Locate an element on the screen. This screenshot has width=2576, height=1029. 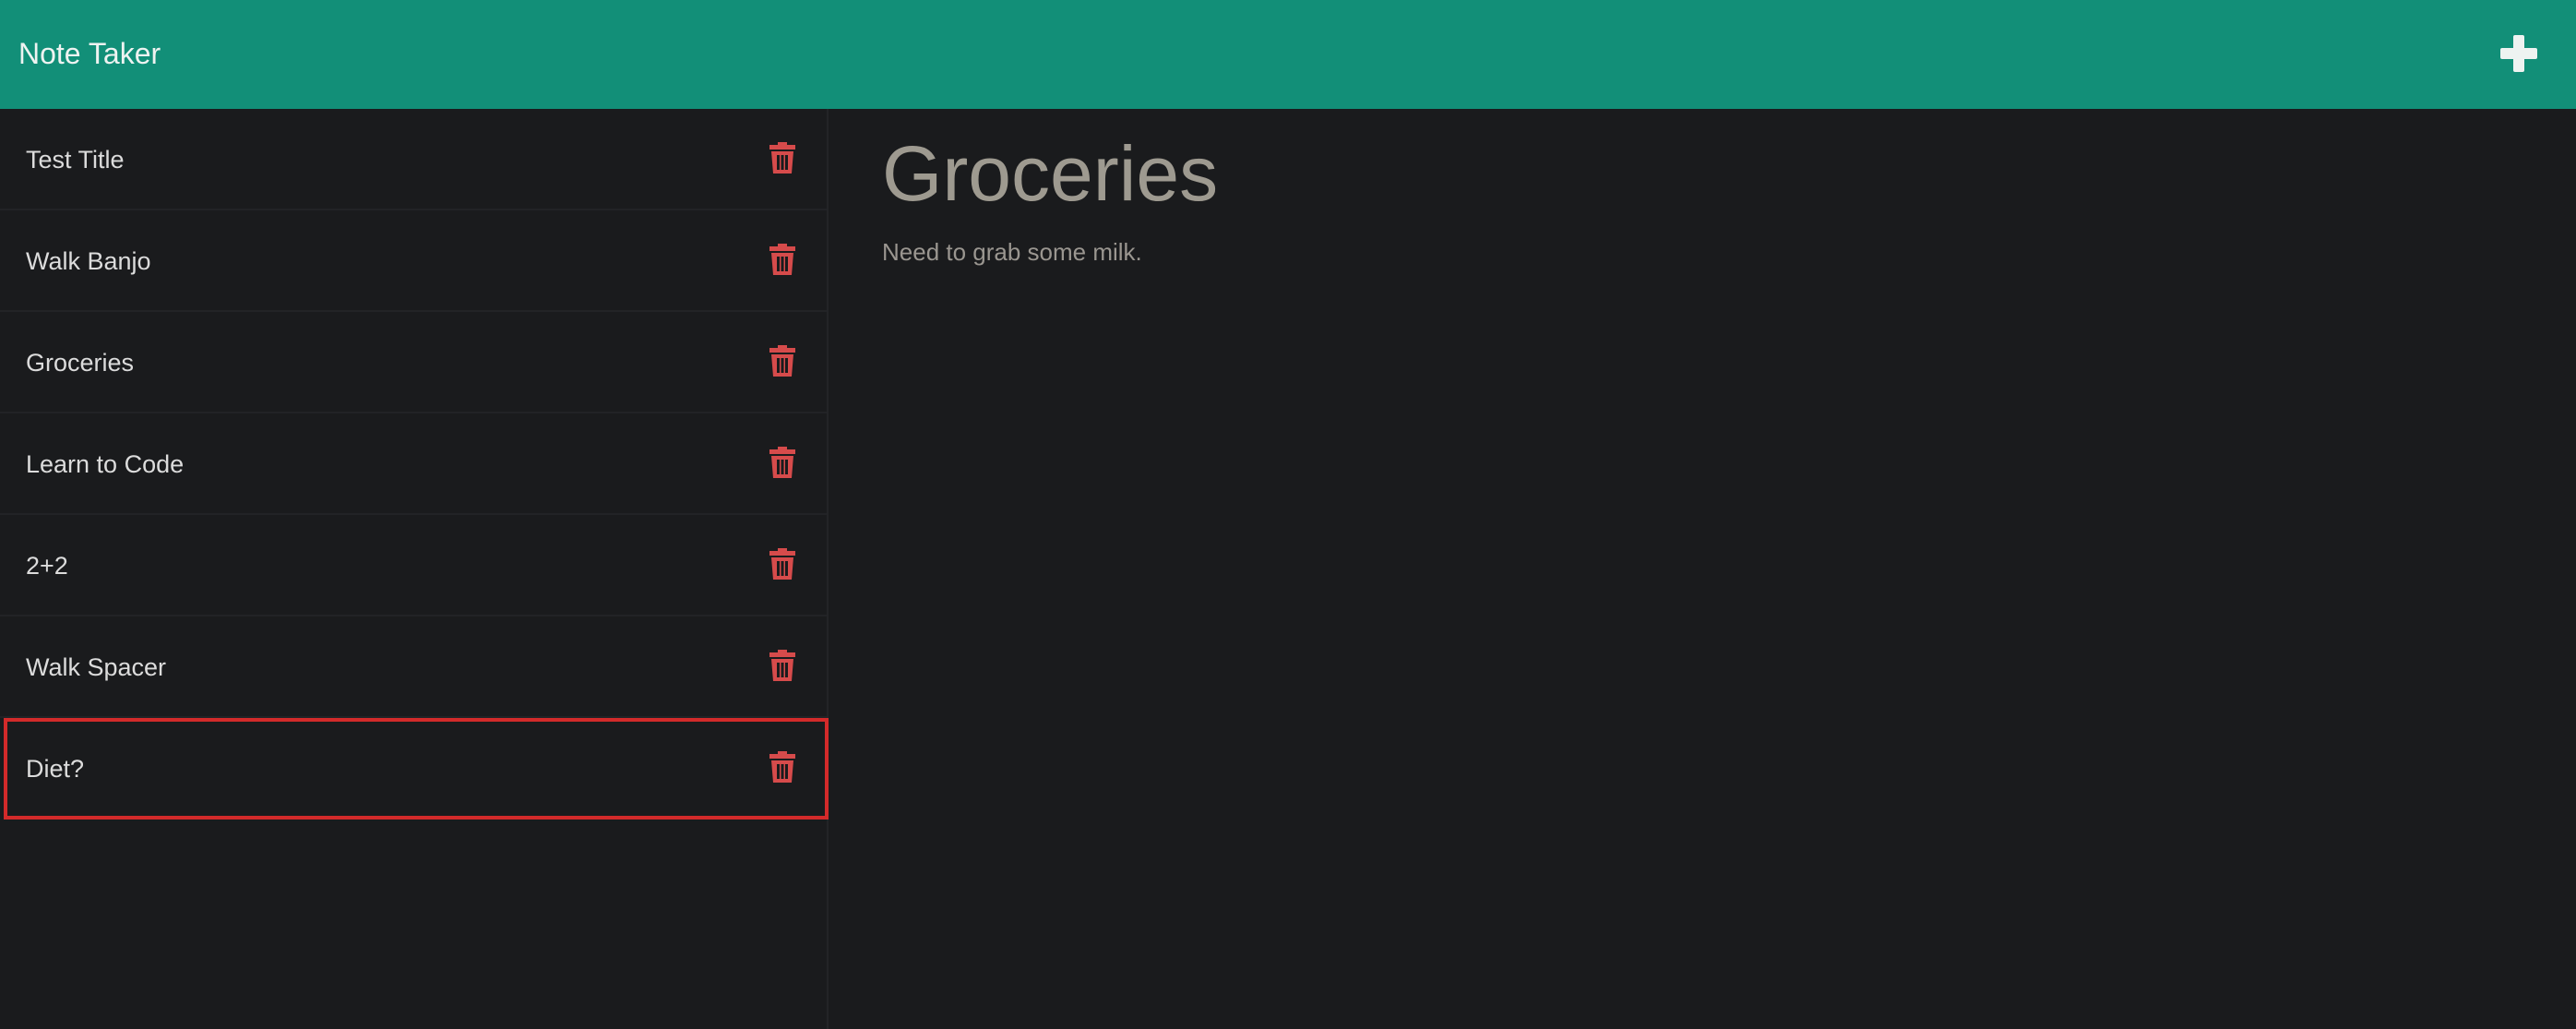
list-item: Learn to Code is located at coordinates (413, 464).